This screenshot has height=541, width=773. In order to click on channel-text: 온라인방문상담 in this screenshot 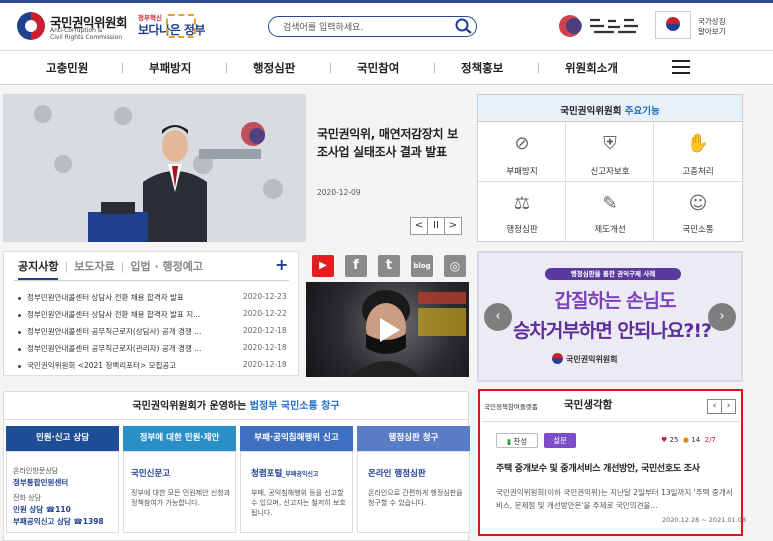, I will do `click(36, 471)`.